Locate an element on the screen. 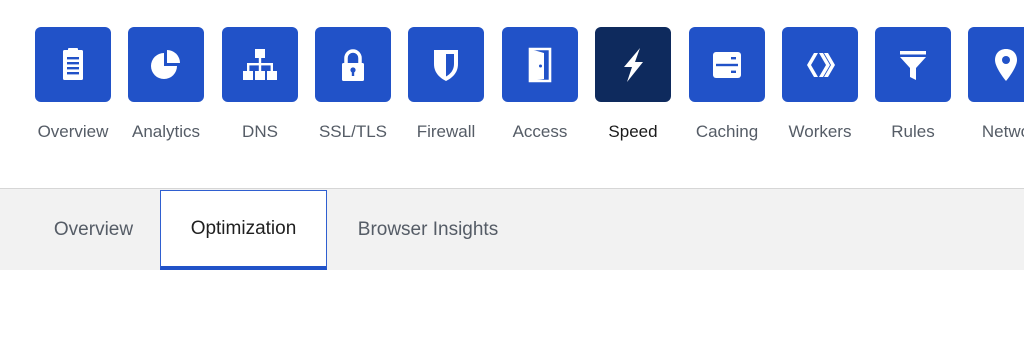 The image size is (1024, 346). lightning-icon is located at coordinates (633, 64).